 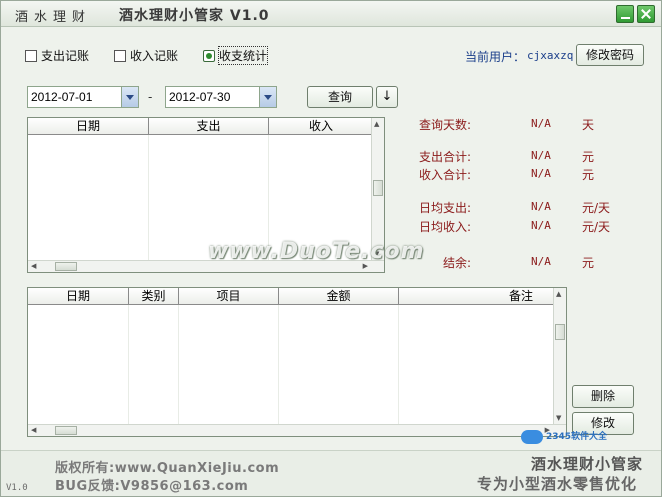 I want to click on title-bar: 酒水理财 酒水理财小管家 V1.0, so click(x=331, y=14).